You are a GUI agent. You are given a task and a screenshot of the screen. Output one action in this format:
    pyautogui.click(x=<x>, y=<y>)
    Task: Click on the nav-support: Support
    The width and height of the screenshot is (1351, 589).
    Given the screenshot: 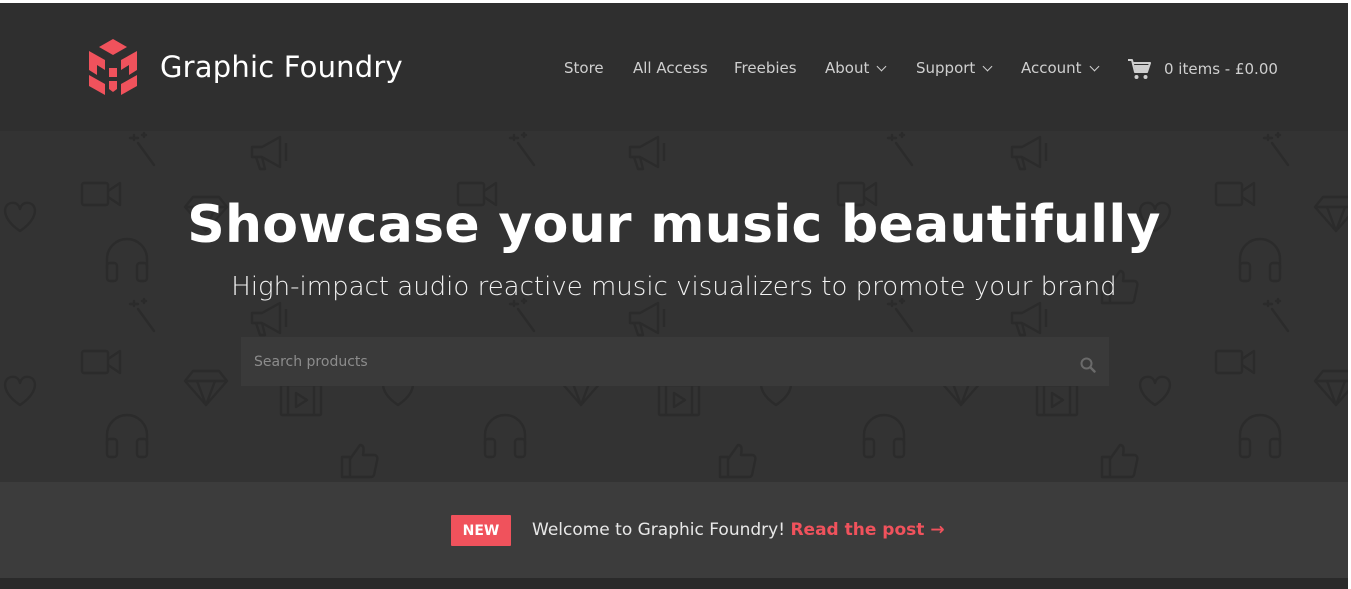 What is the action you would take?
    pyautogui.click(x=954, y=68)
    